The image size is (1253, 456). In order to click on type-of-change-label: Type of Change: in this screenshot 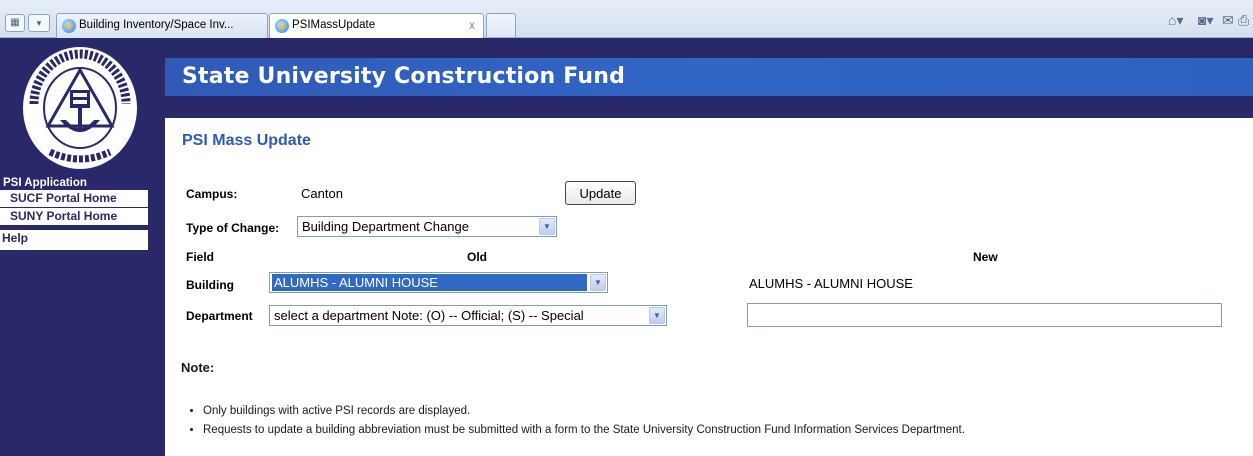, I will do `click(233, 228)`.